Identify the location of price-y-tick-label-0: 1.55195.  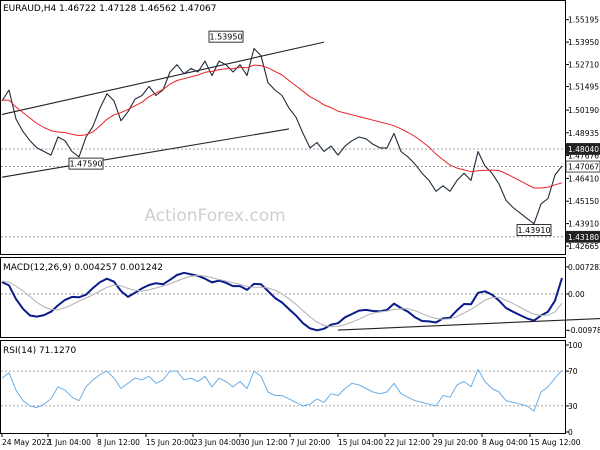
(583, 20).